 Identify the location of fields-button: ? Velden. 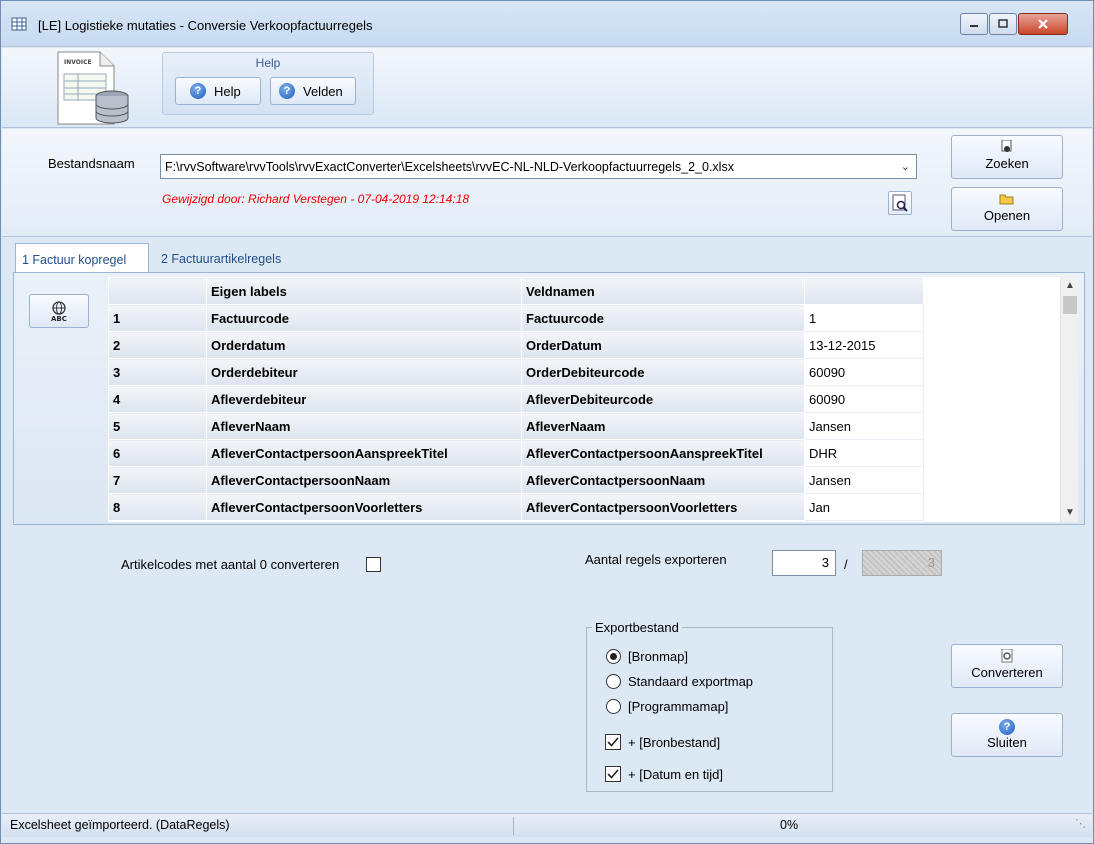
(313, 91).